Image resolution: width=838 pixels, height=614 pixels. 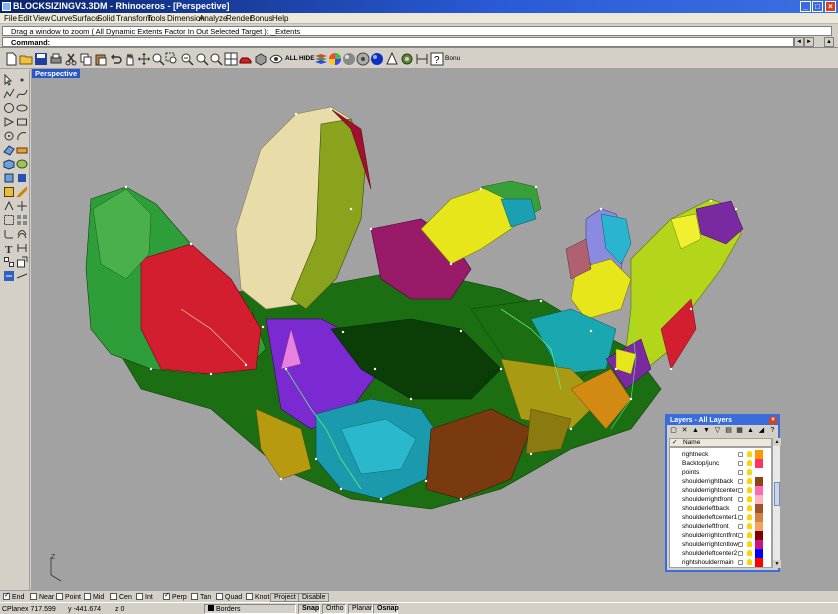 I want to click on layer-row: shoulderrightback, so click(x=720, y=481).